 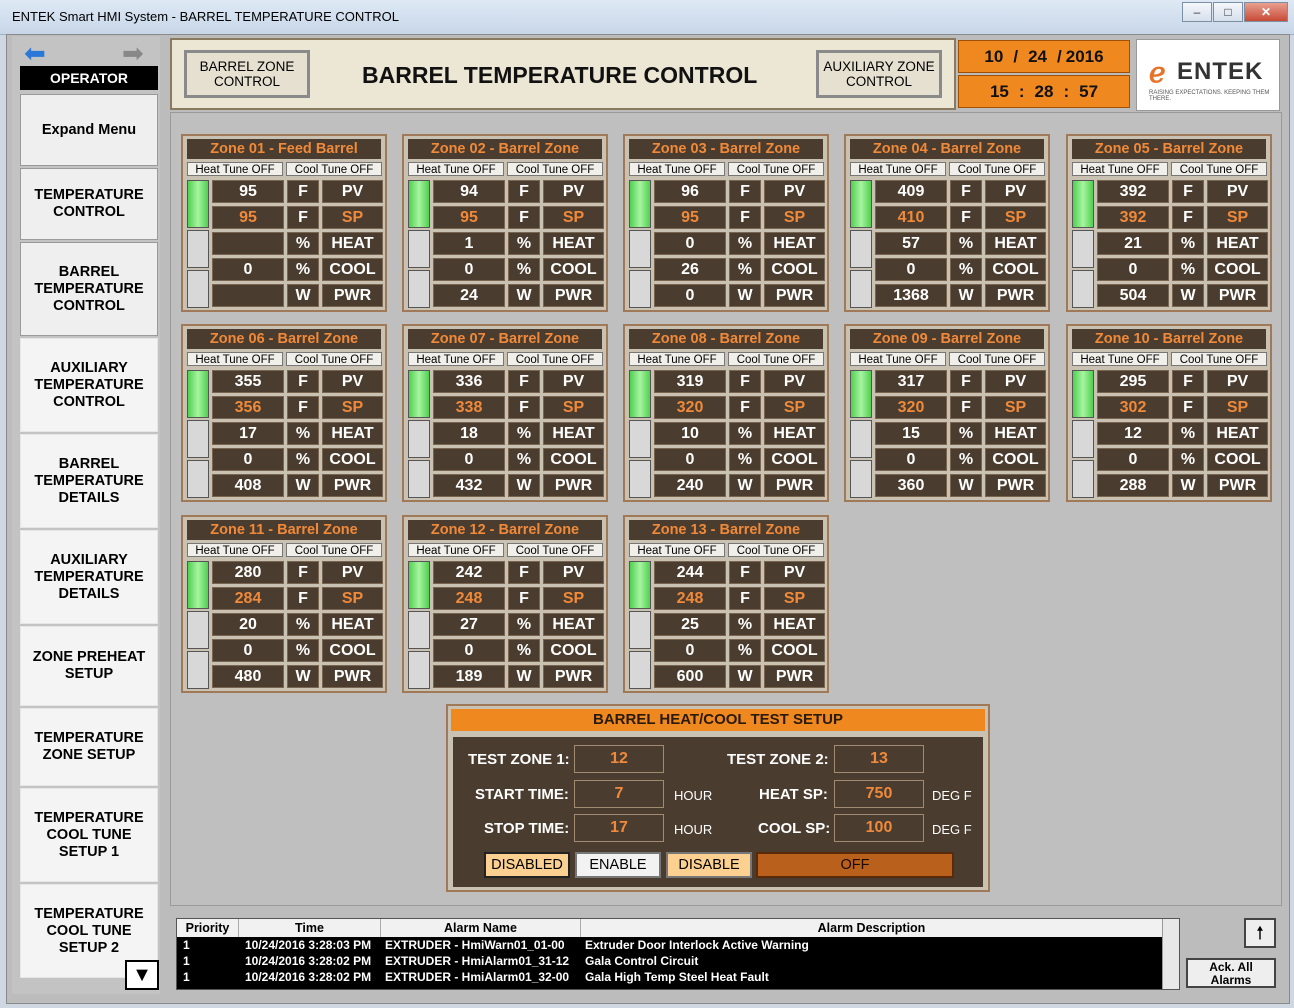 I want to click on close-button: ✕, so click(x=1266, y=12).